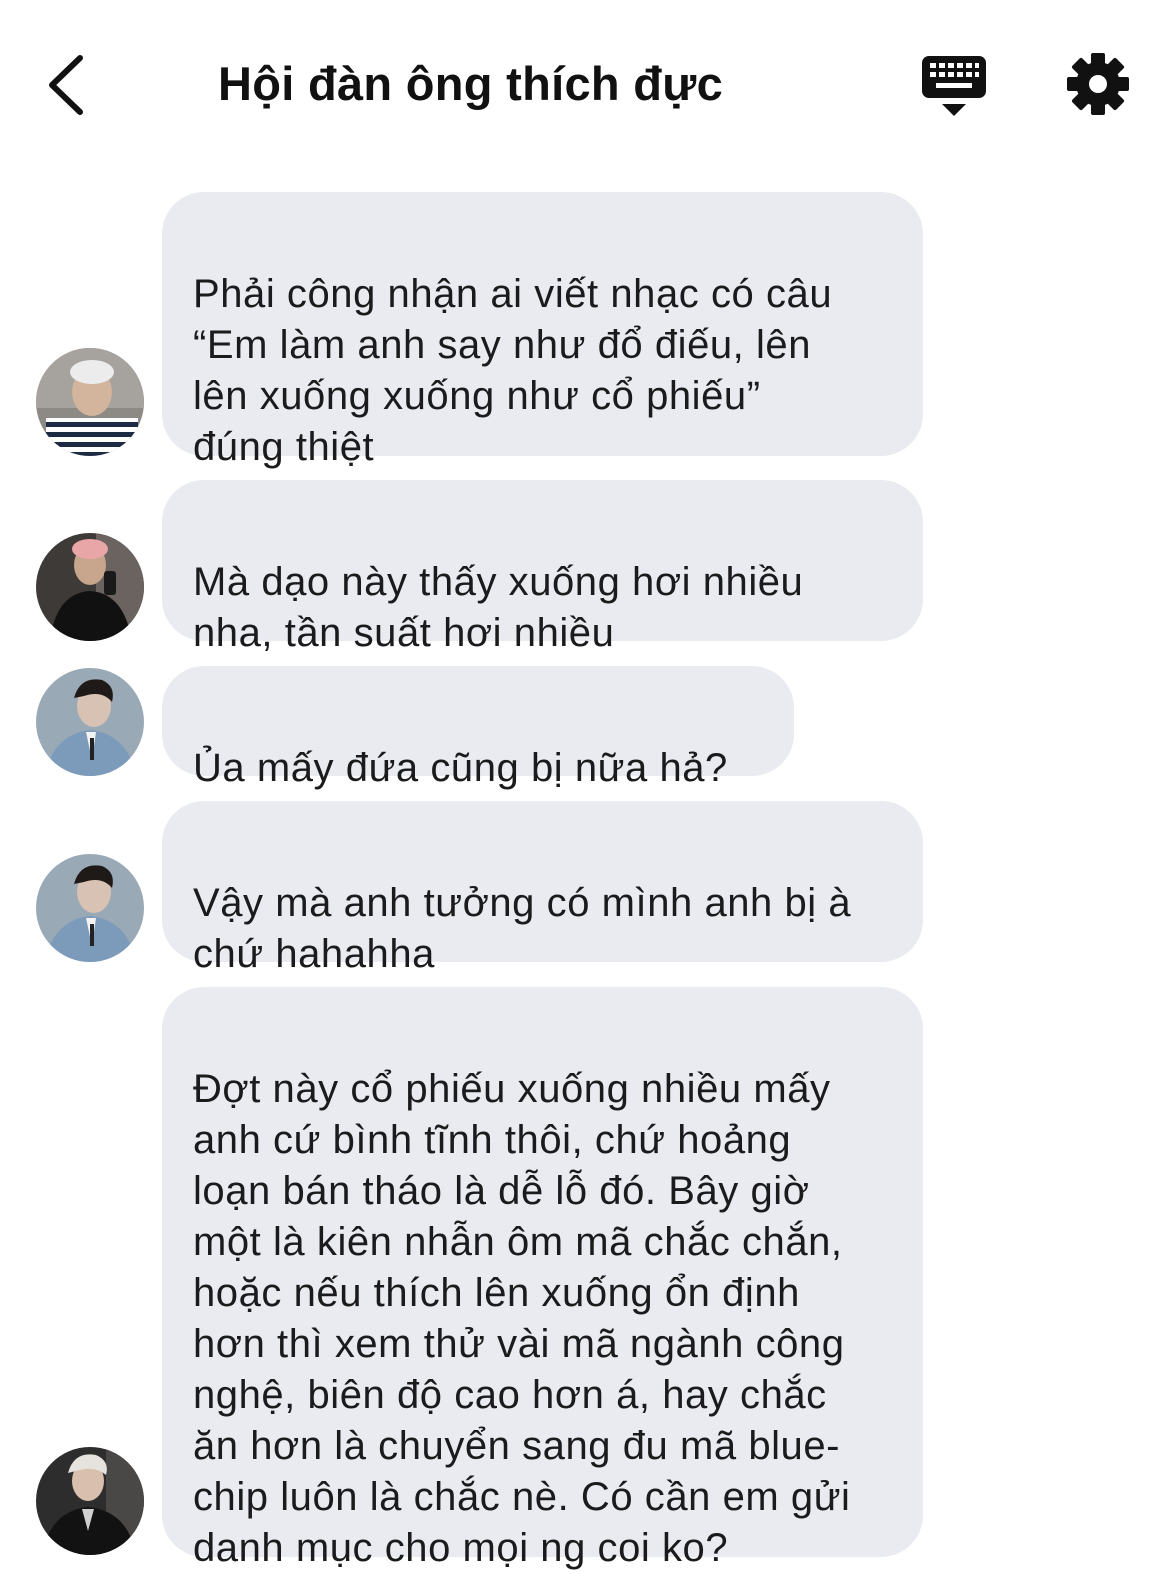  What do you see at coordinates (478, 728) in the screenshot?
I see `message-bubble: Ủa mấy đứa cũng bị nữa hả?` at bounding box center [478, 728].